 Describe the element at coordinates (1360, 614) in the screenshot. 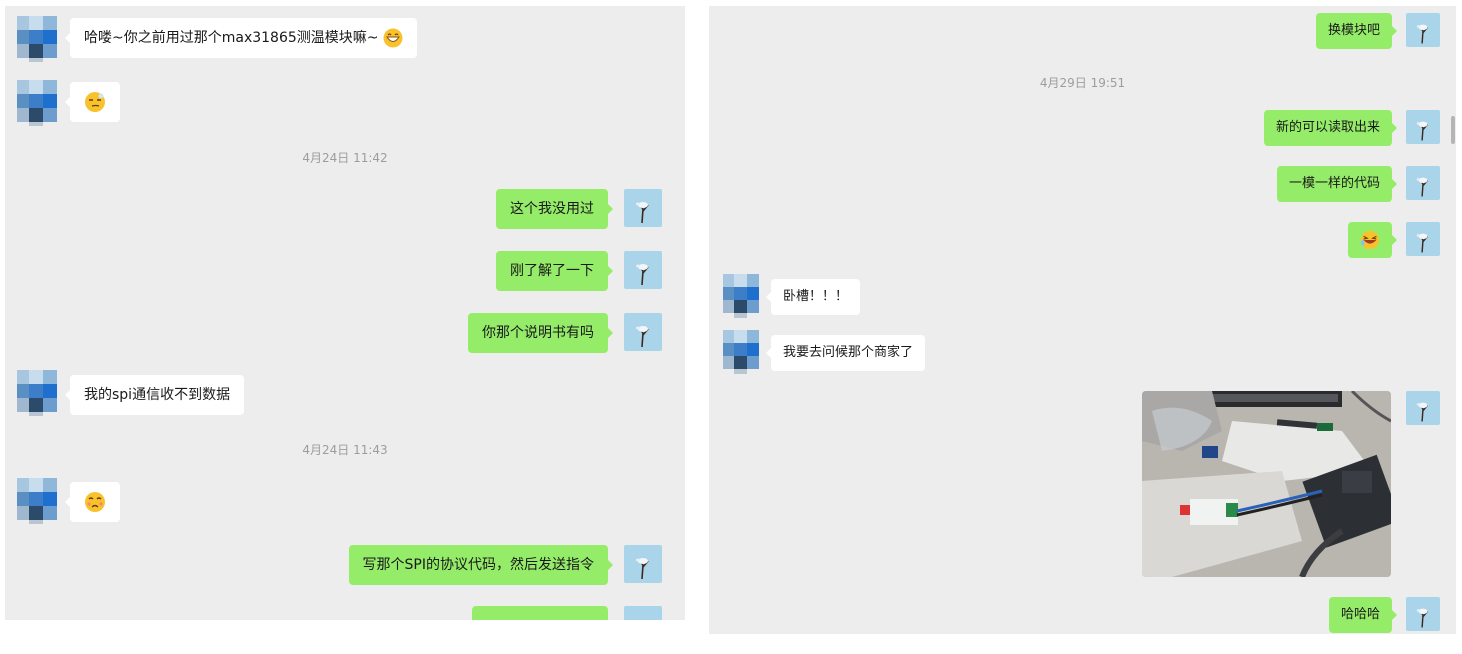

I see `message-text: 哈哈哈` at that location.